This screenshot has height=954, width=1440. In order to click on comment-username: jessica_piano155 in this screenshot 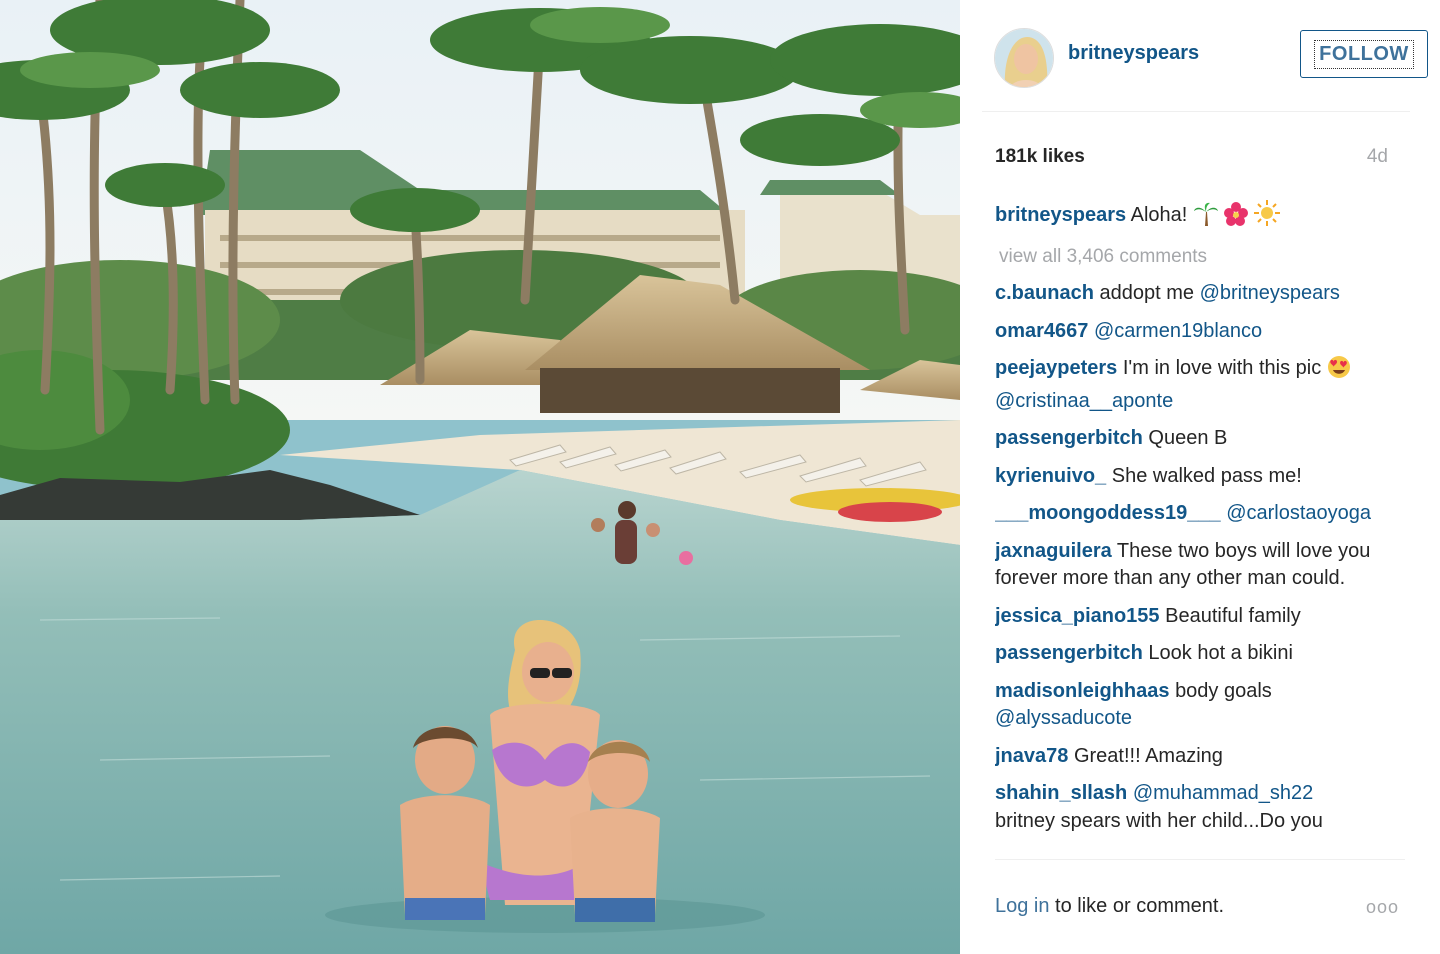, I will do `click(1077, 616)`.